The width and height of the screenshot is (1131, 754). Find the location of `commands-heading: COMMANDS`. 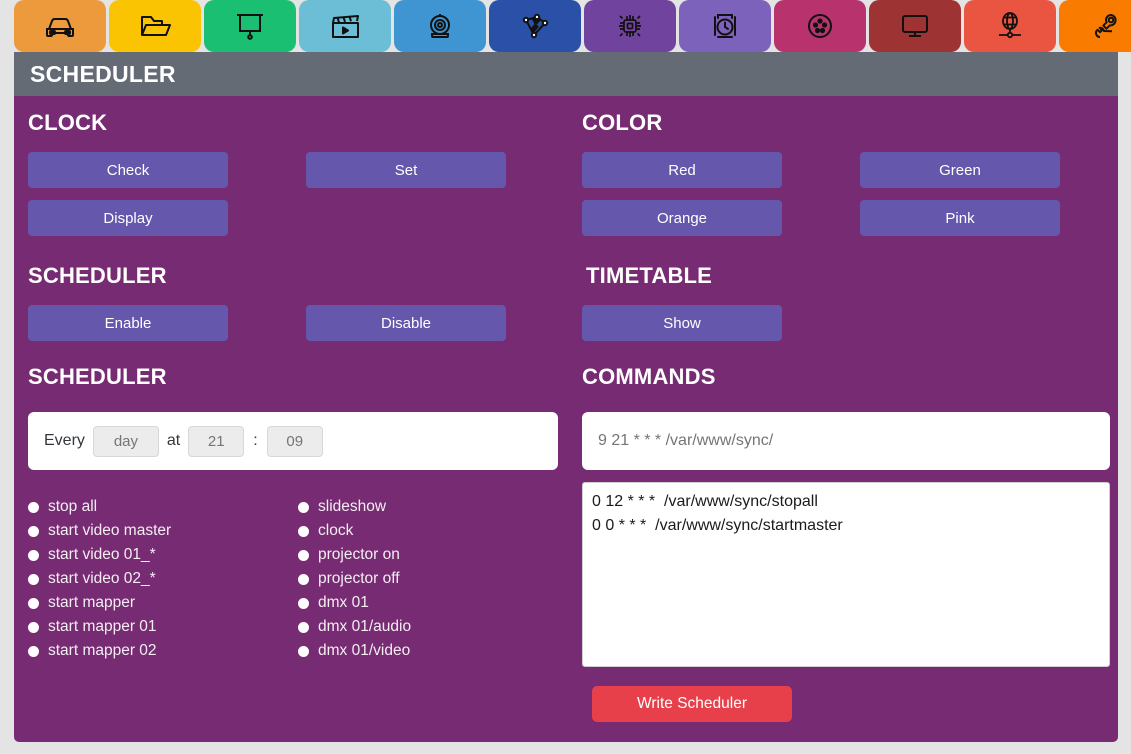

commands-heading: COMMANDS is located at coordinates (649, 376).